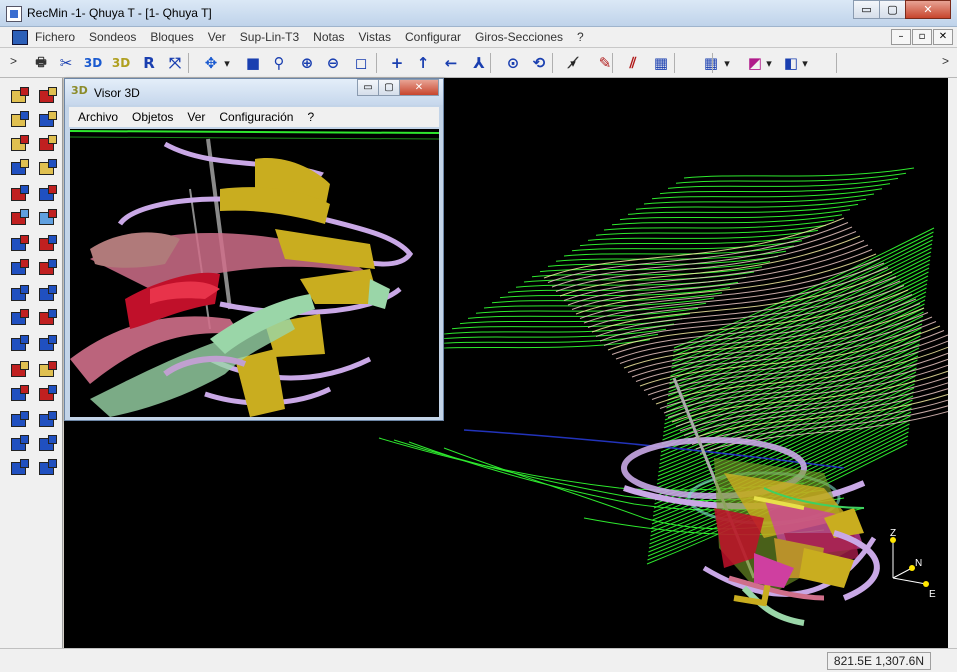 The width and height of the screenshot is (957, 672). What do you see at coordinates (19, 219) in the screenshot?
I see `draw-line-button` at bounding box center [19, 219].